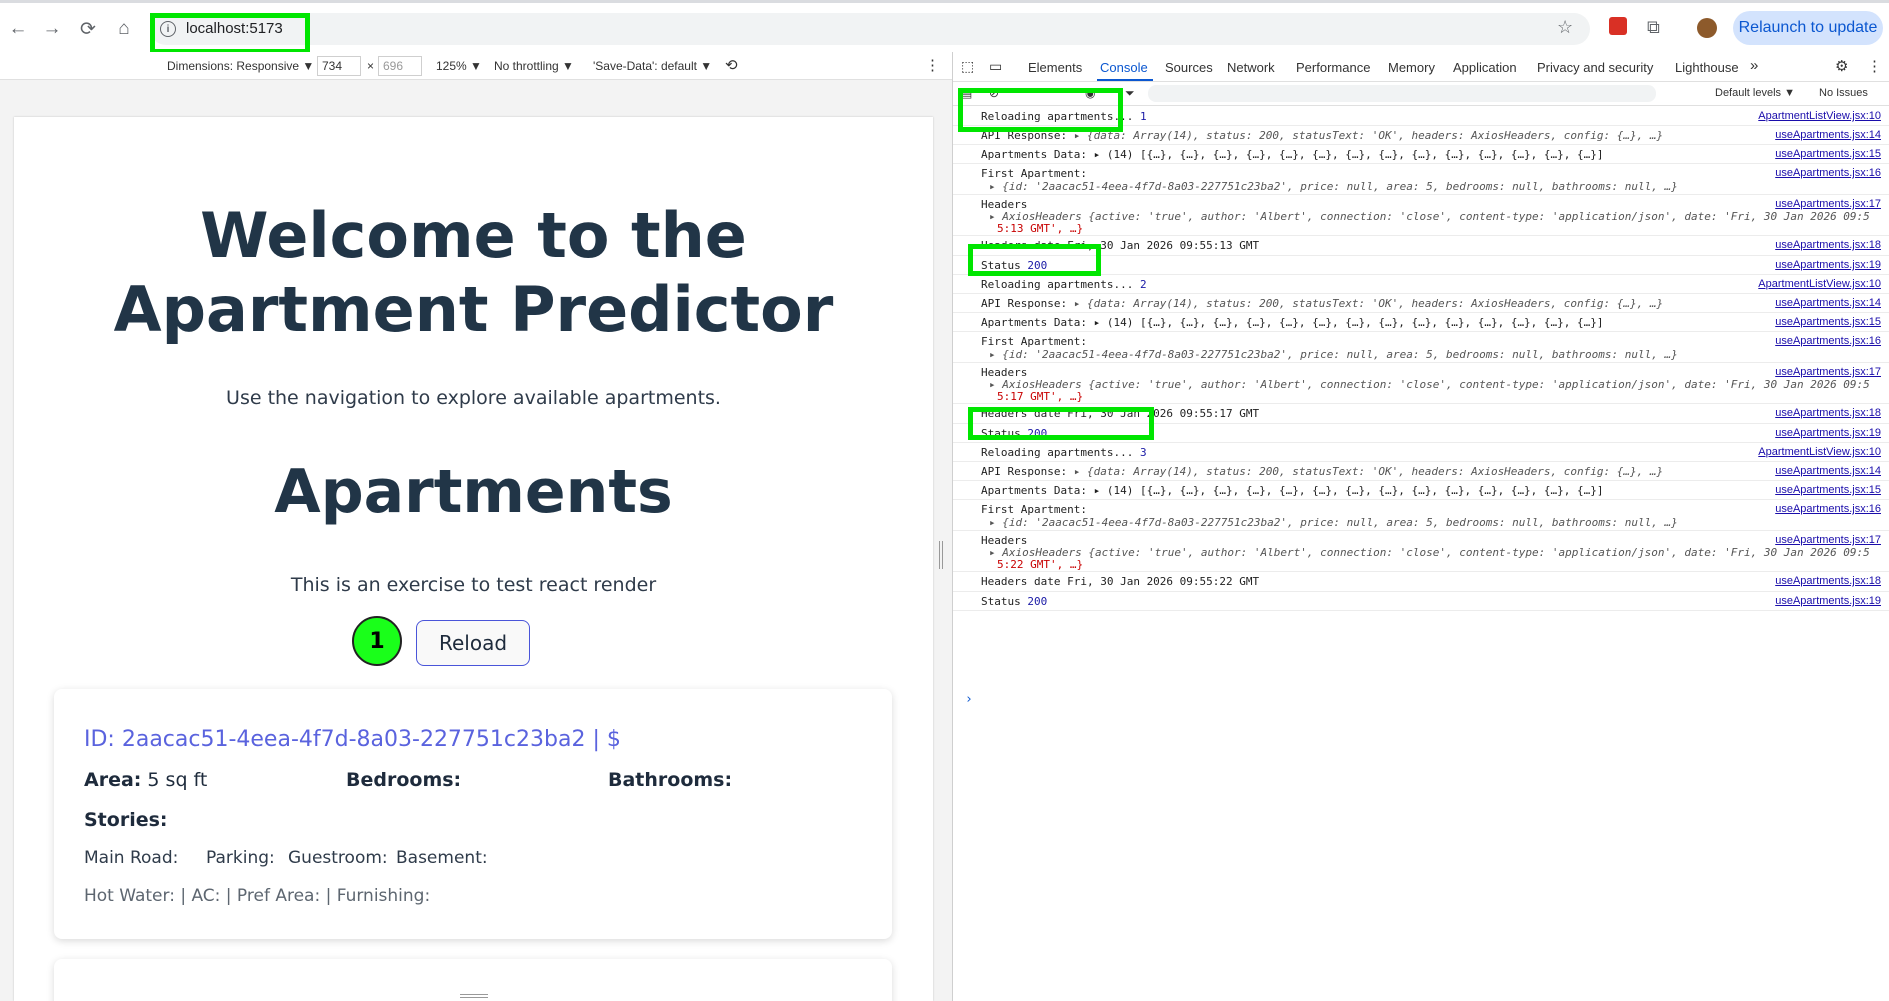 This screenshot has width=1889, height=1001. I want to click on device-toggle-icon: ▭, so click(995, 66).